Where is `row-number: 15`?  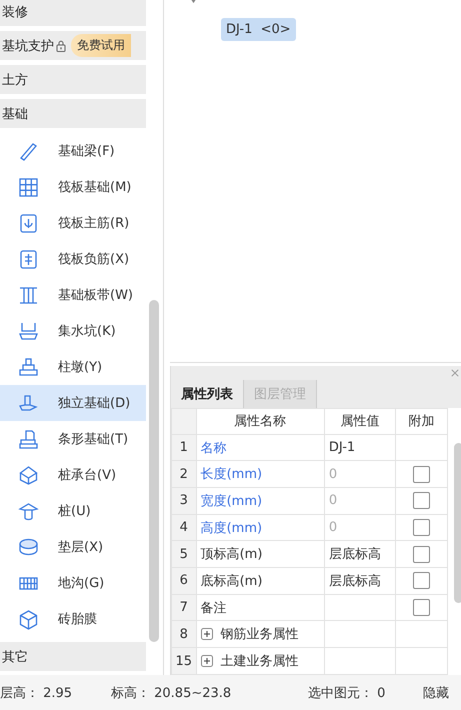
row-number: 15 is located at coordinates (184, 661).